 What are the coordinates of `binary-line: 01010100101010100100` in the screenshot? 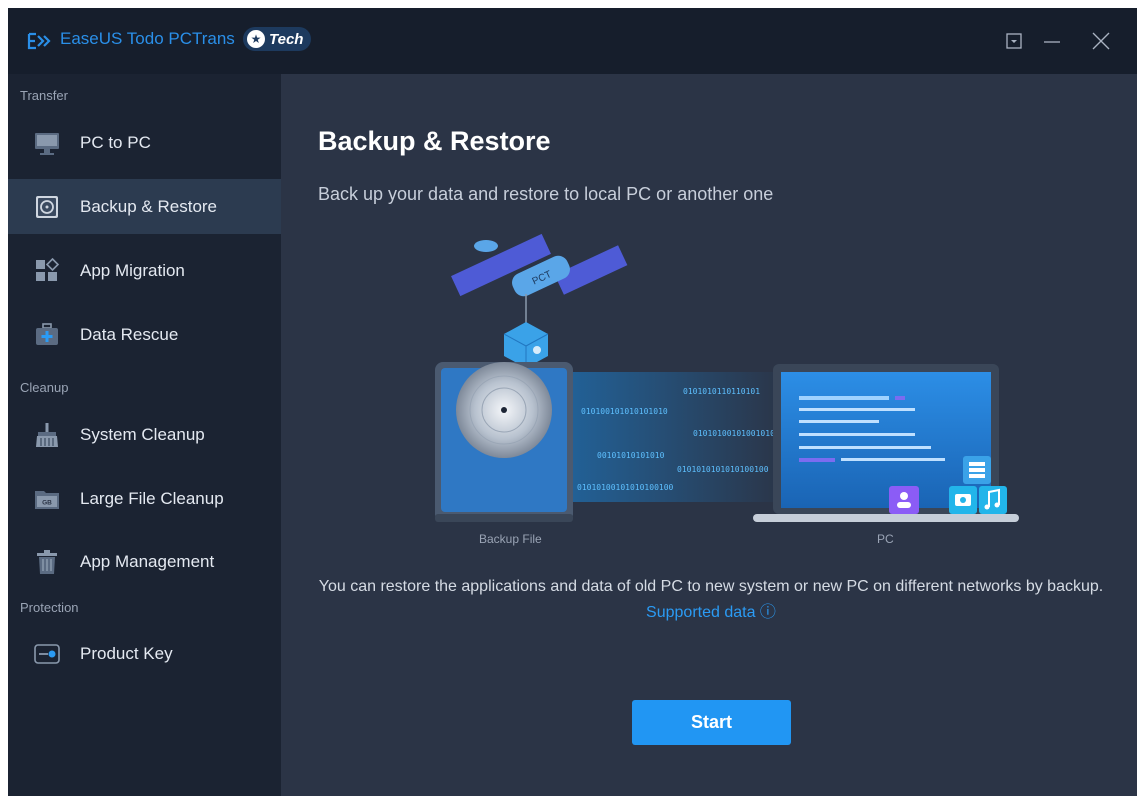 It's located at (625, 487).